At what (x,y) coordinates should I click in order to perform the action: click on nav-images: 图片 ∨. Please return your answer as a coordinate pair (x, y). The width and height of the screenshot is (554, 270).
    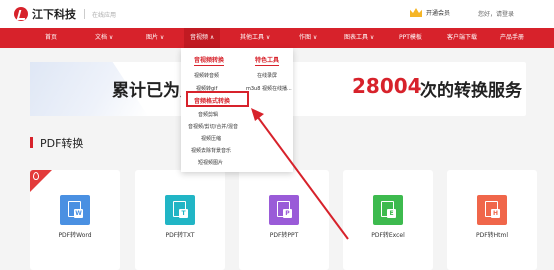
    Looking at the image, I should click on (155, 38).